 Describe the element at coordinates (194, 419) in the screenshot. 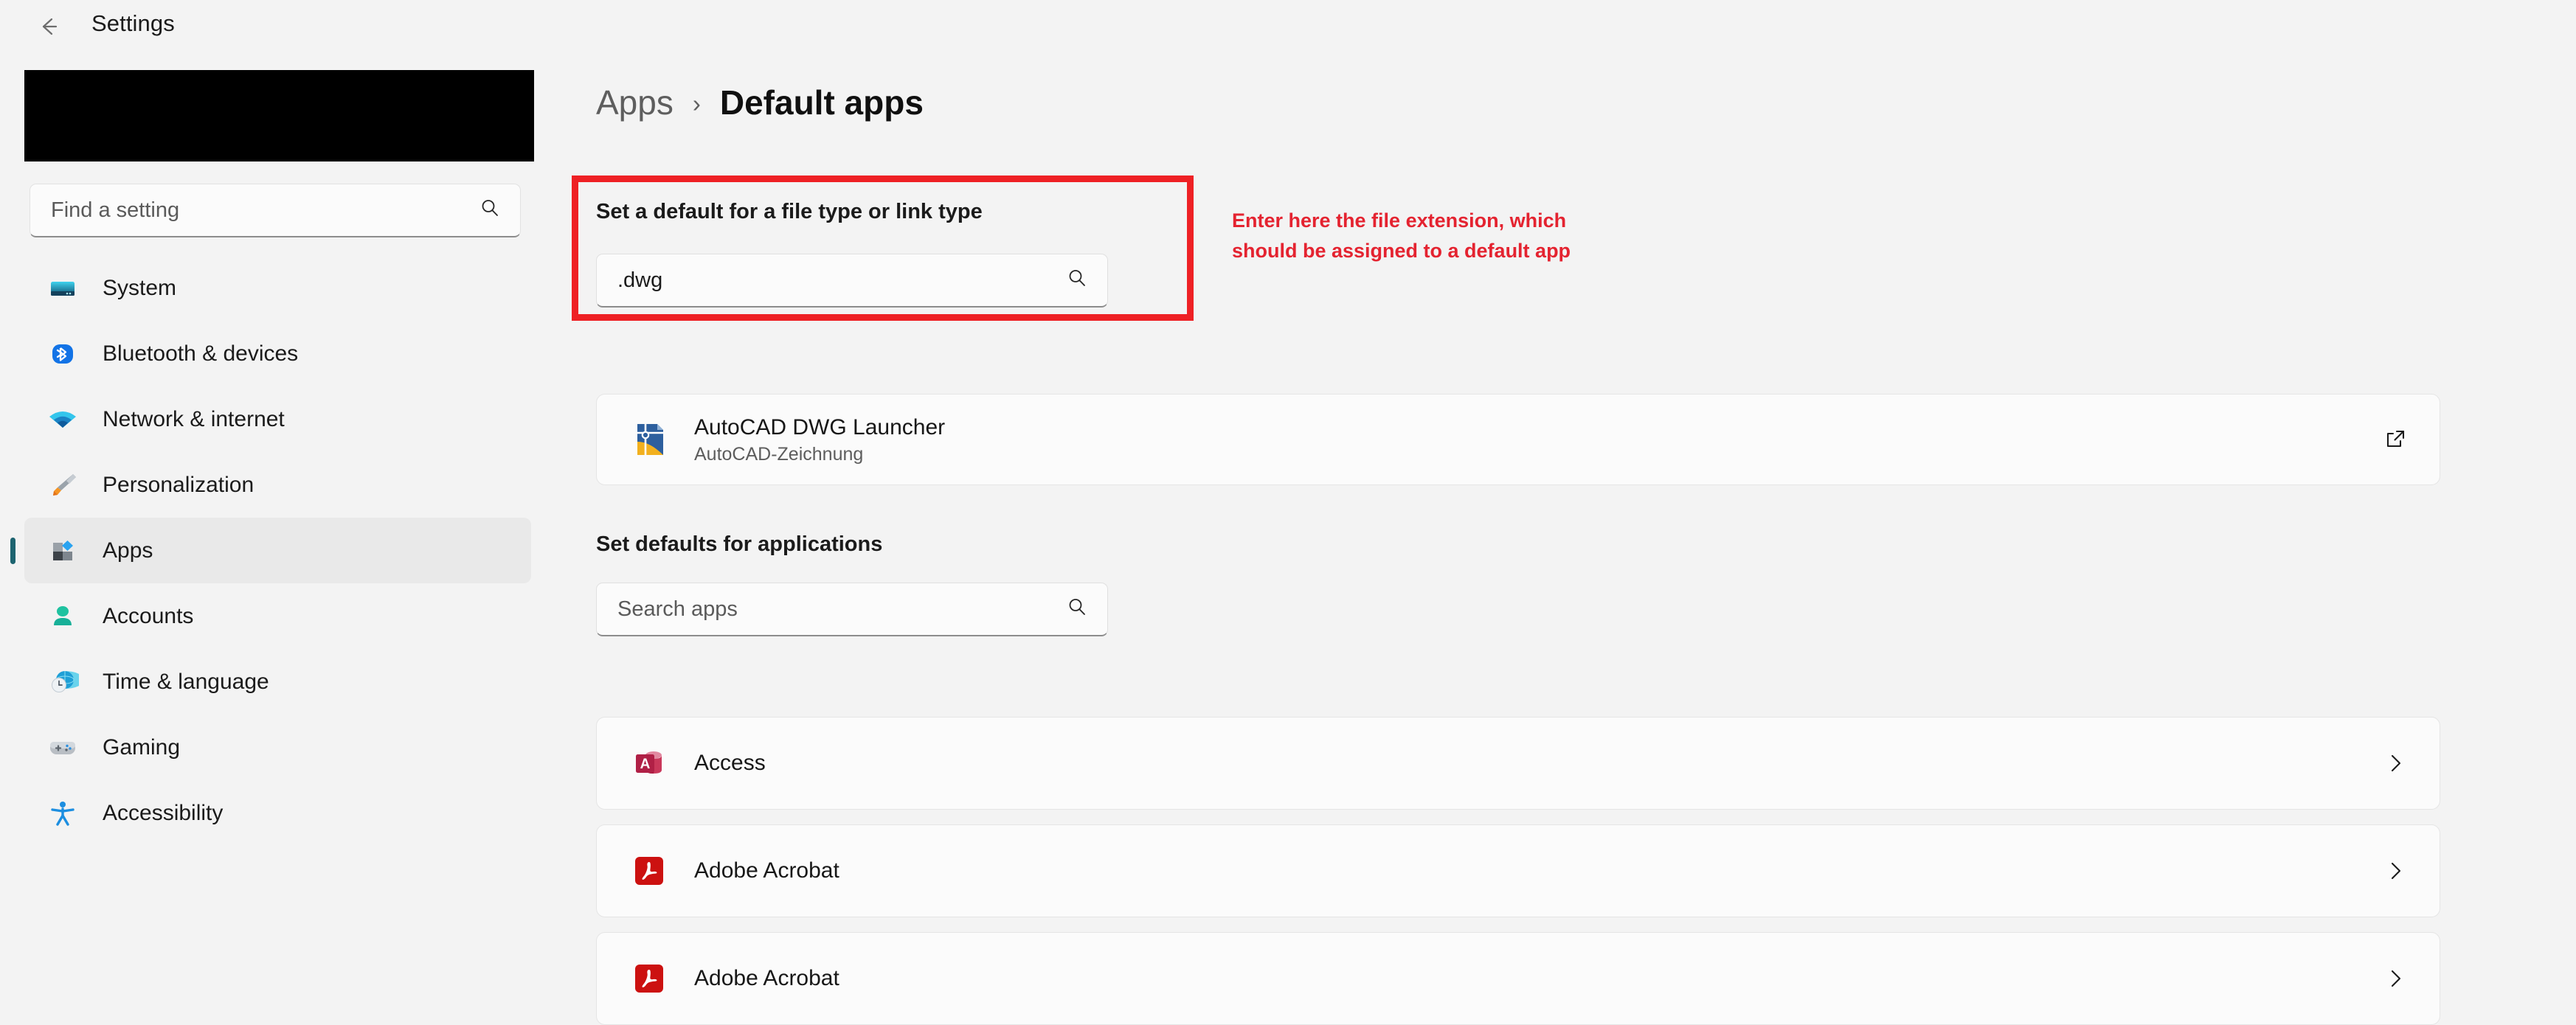

I see `sidebar-item-label: Network & internet` at that location.